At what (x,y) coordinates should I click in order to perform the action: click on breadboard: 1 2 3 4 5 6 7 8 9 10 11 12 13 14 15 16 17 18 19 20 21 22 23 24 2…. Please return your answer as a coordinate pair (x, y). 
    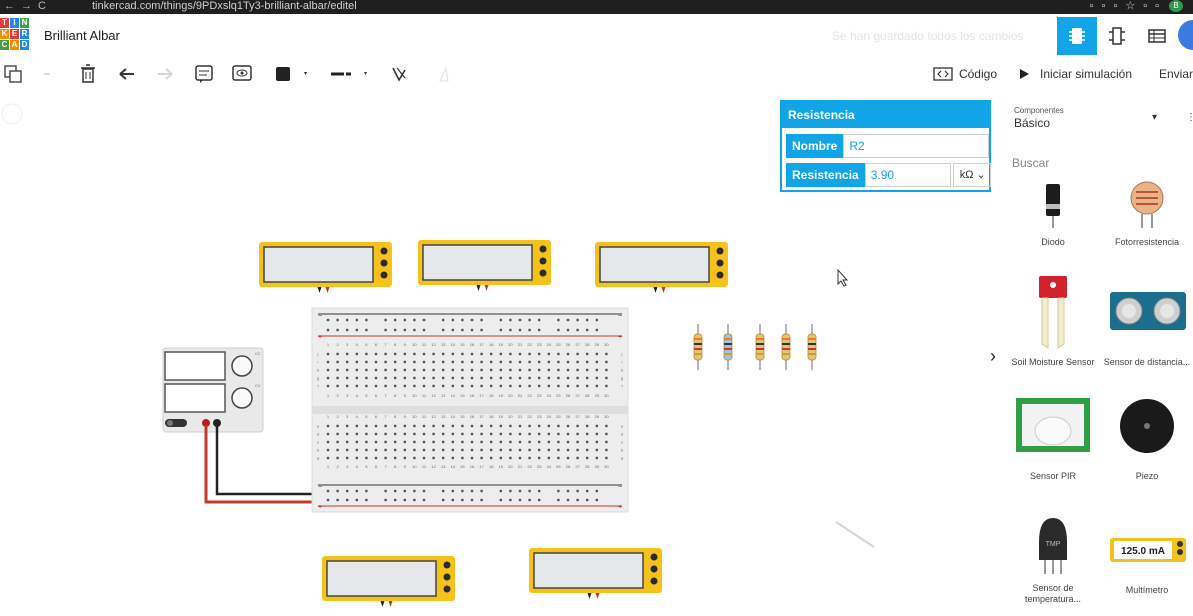
    Looking at the image, I should click on (470, 410).